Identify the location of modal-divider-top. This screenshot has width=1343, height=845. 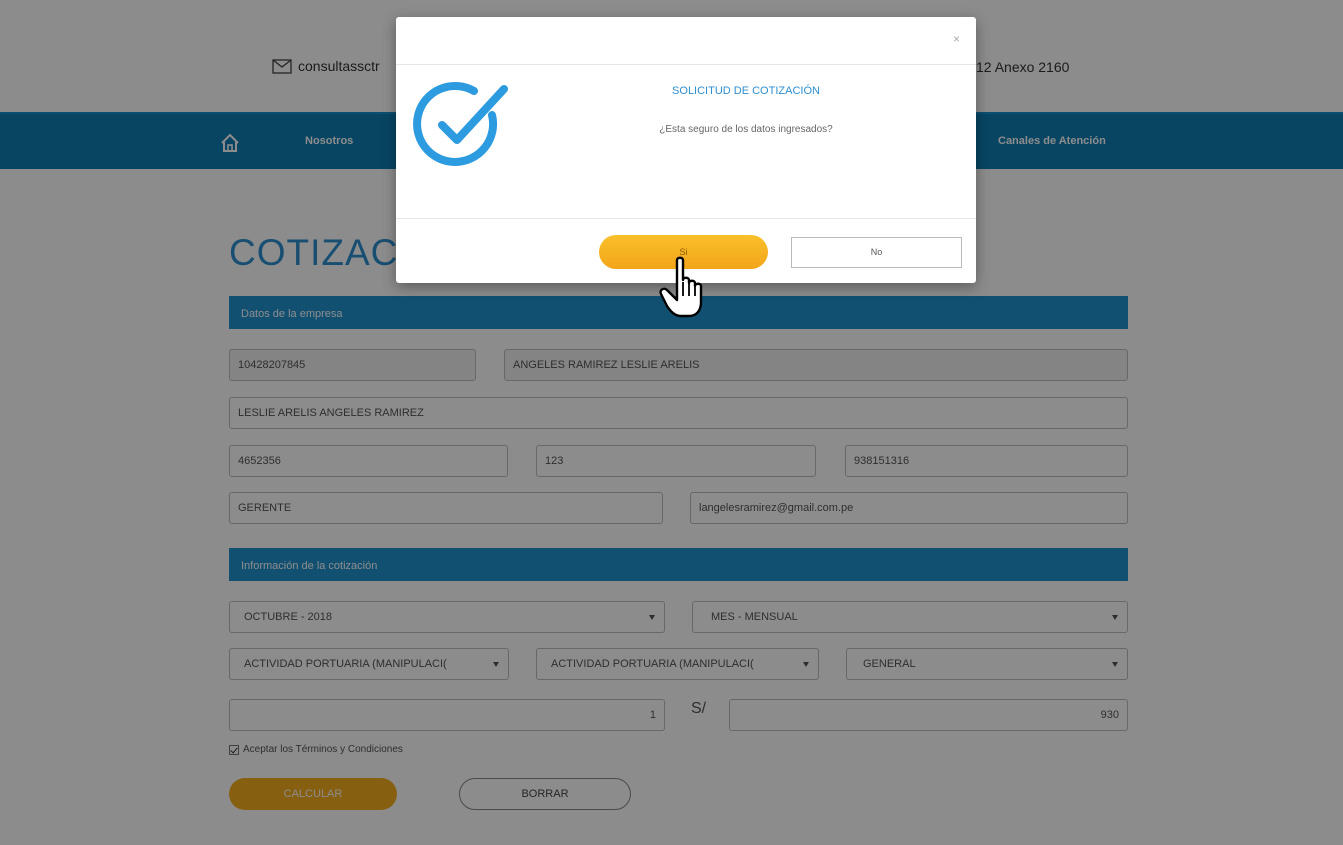
(686, 64).